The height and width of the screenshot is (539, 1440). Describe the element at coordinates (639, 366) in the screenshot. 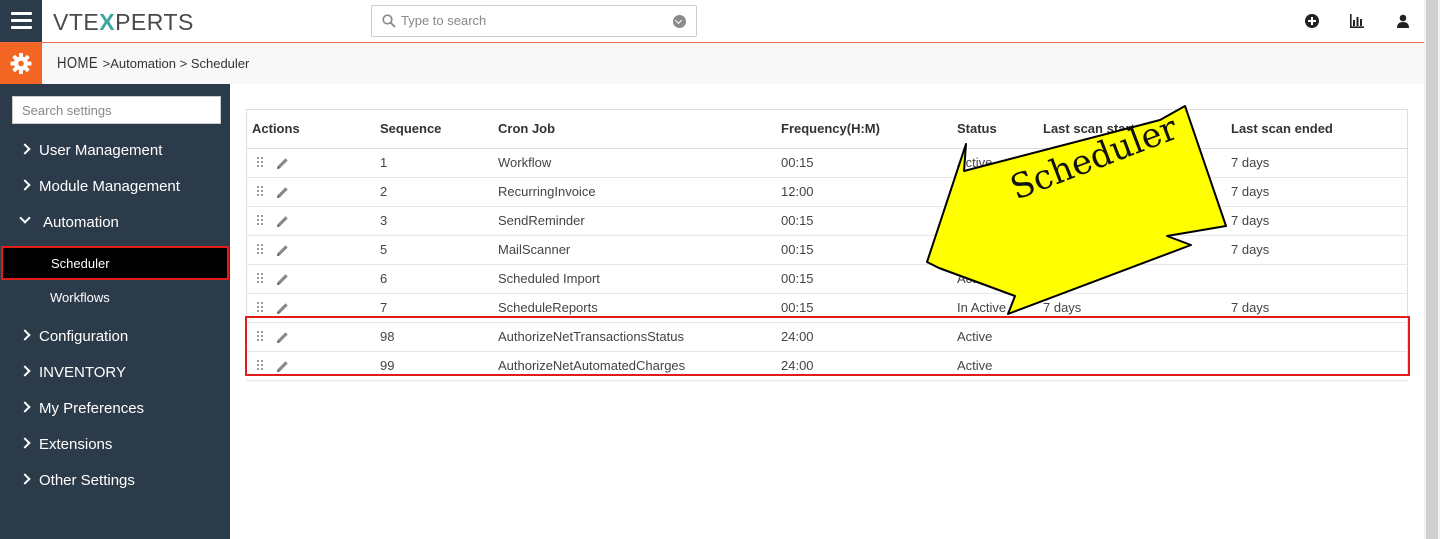

I see `cell-cron-job: AuthorizeNetAutomatedCharges` at that location.